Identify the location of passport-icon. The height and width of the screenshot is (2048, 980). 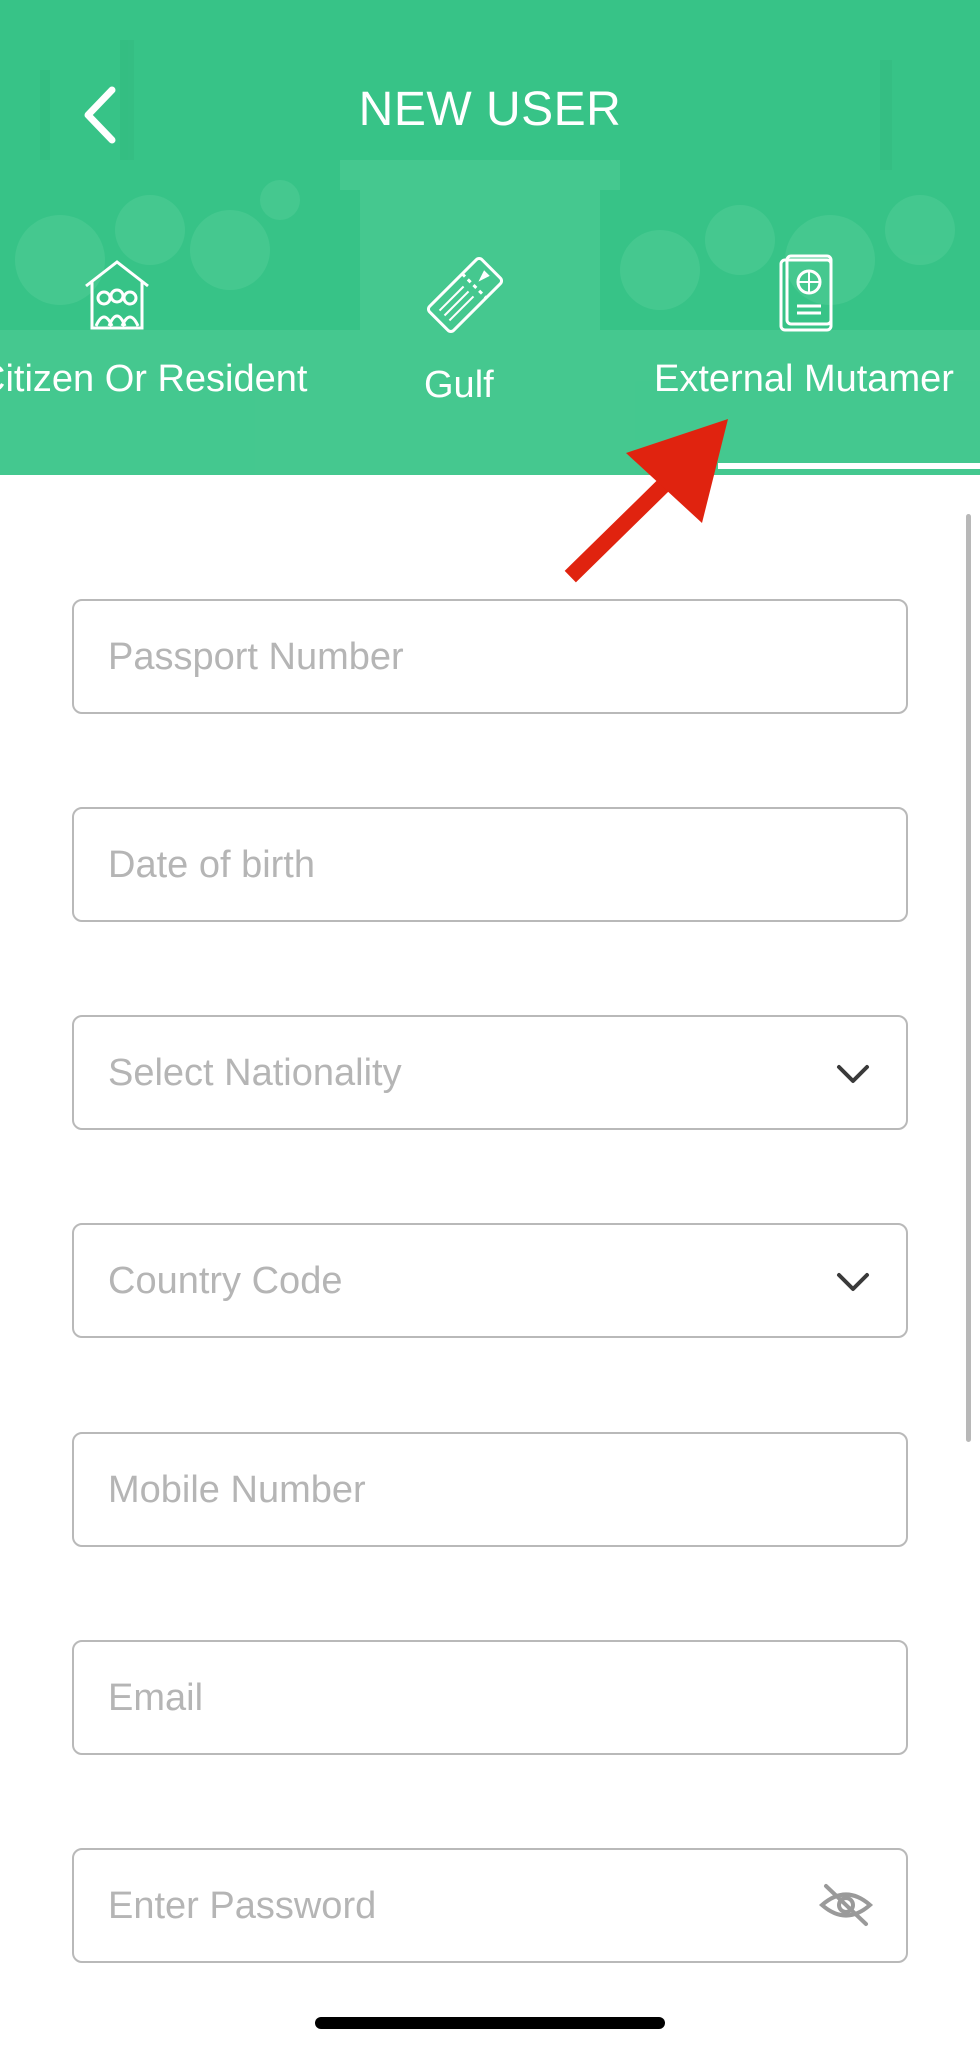
(806, 293).